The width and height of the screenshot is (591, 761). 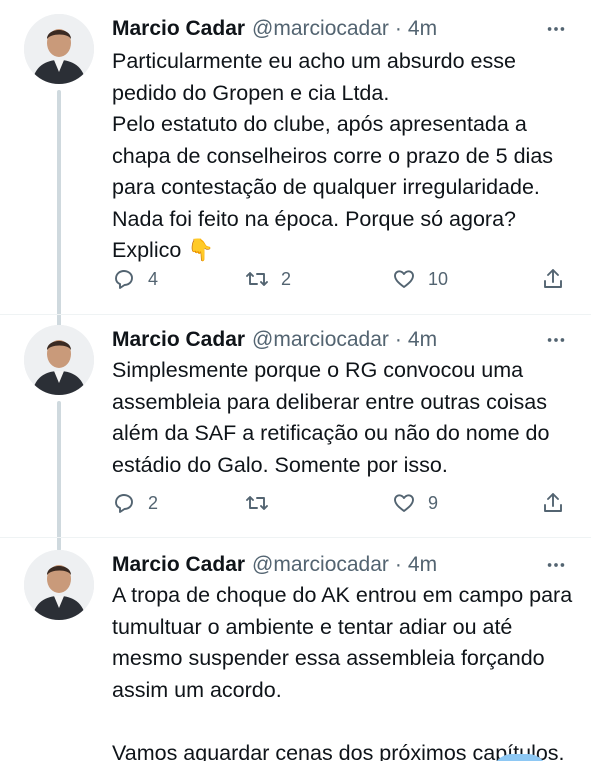 I want to click on like-count: 9, so click(x=433, y=502).